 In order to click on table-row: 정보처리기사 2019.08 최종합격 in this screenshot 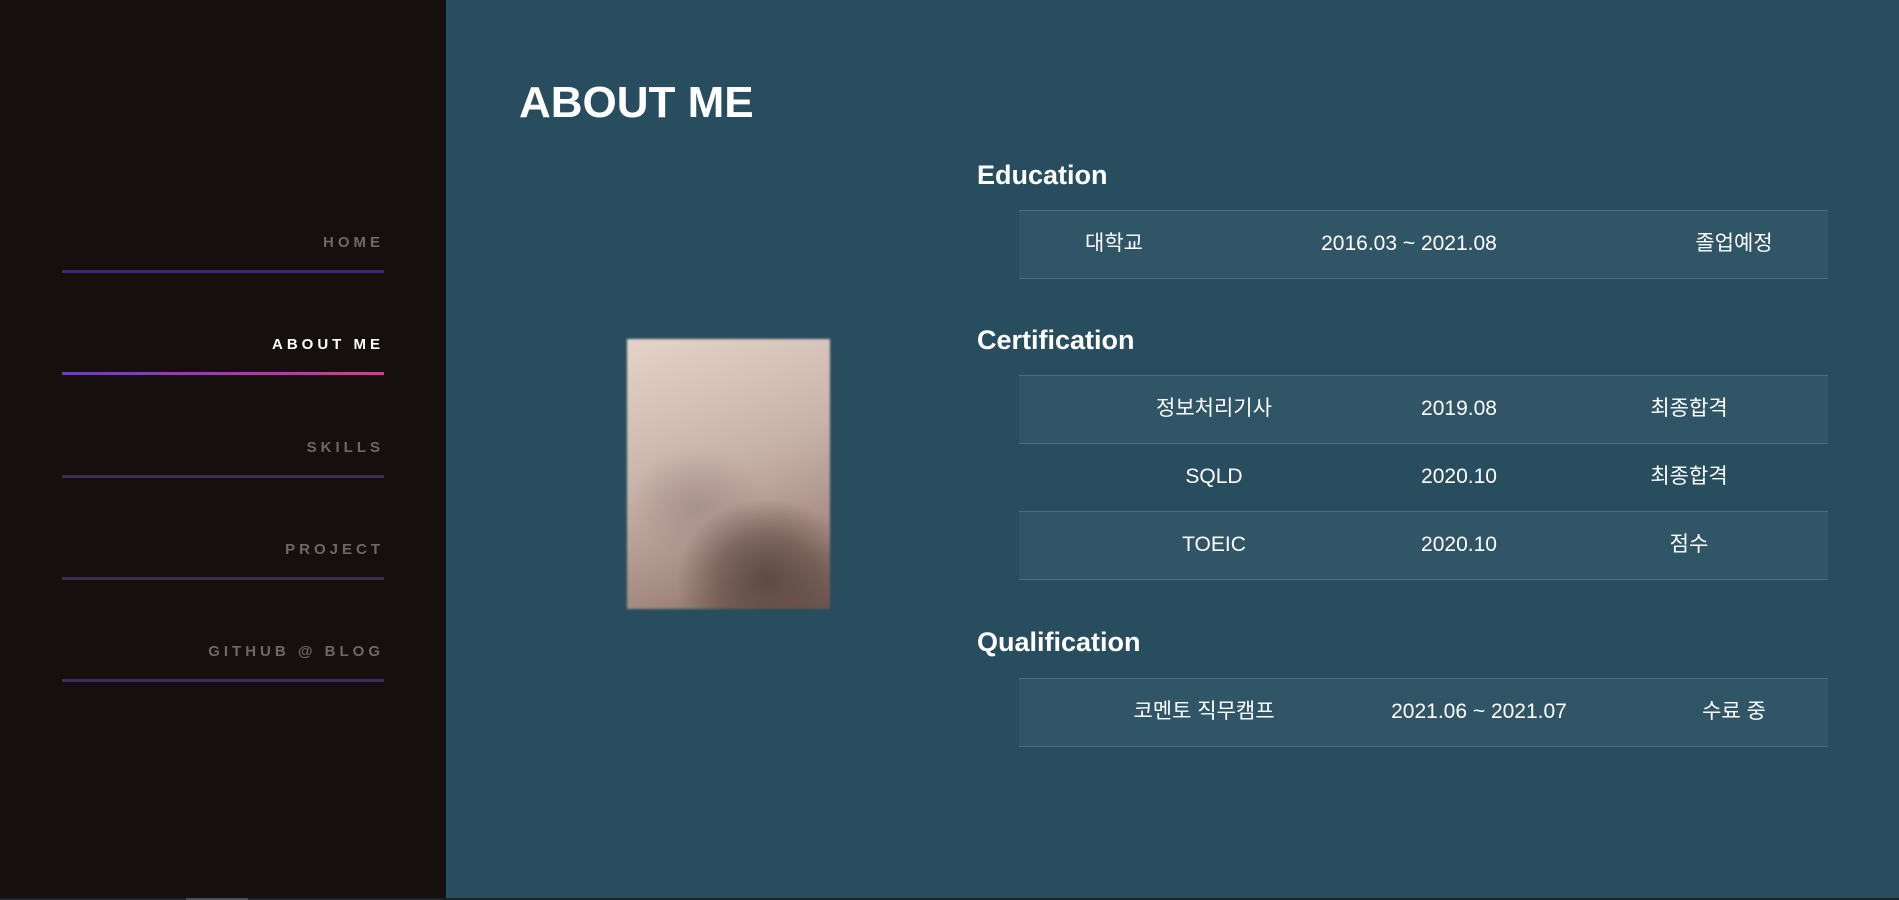, I will do `click(1423, 410)`.